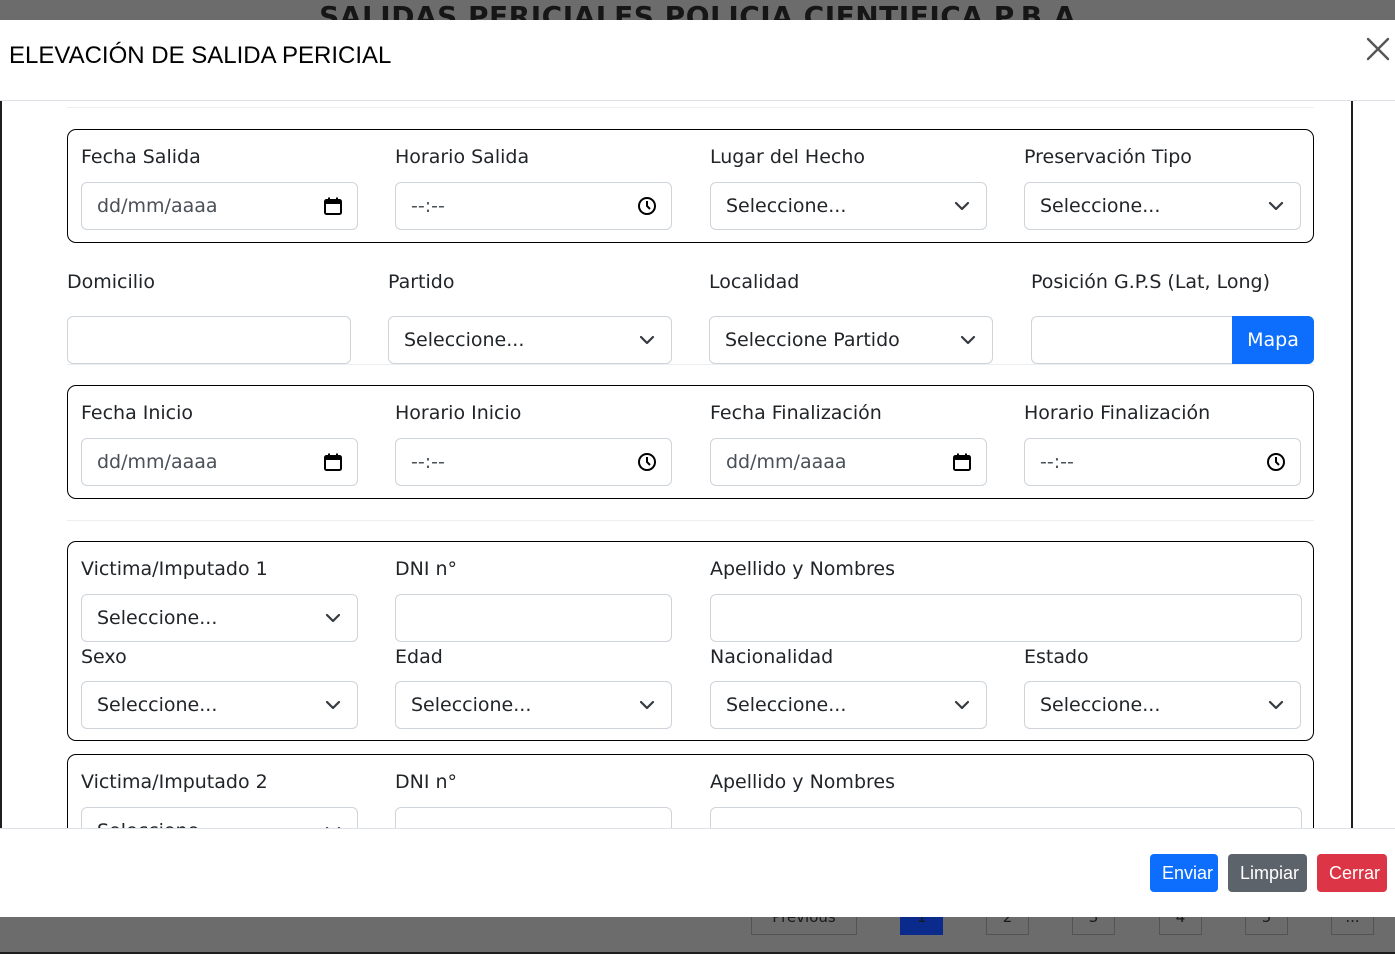 The width and height of the screenshot is (1395, 954). What do you see at coordinates (1006, 817) in the screenshot?
I see `apellido-nombres-2-input` at bounding box center [1006, 817].